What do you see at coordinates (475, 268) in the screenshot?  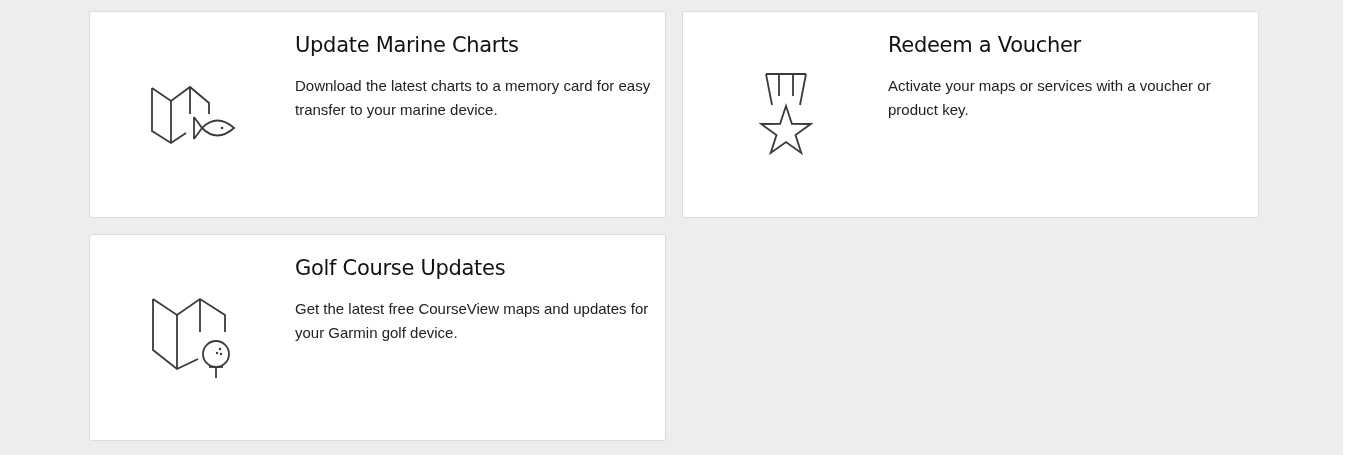 I see `card-title: Golf Course Updates` at bounding box center [475, 268].